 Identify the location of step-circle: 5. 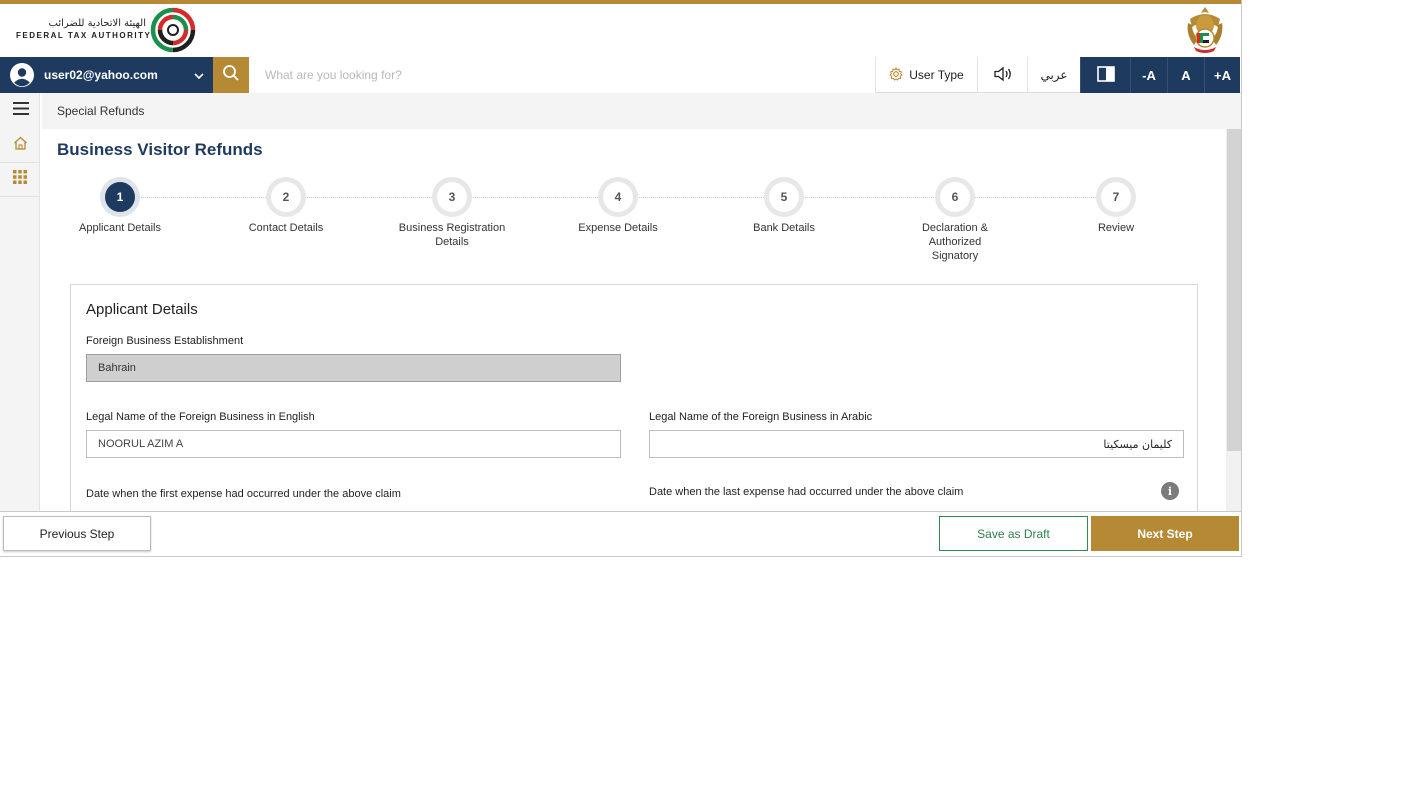
(784, 197).